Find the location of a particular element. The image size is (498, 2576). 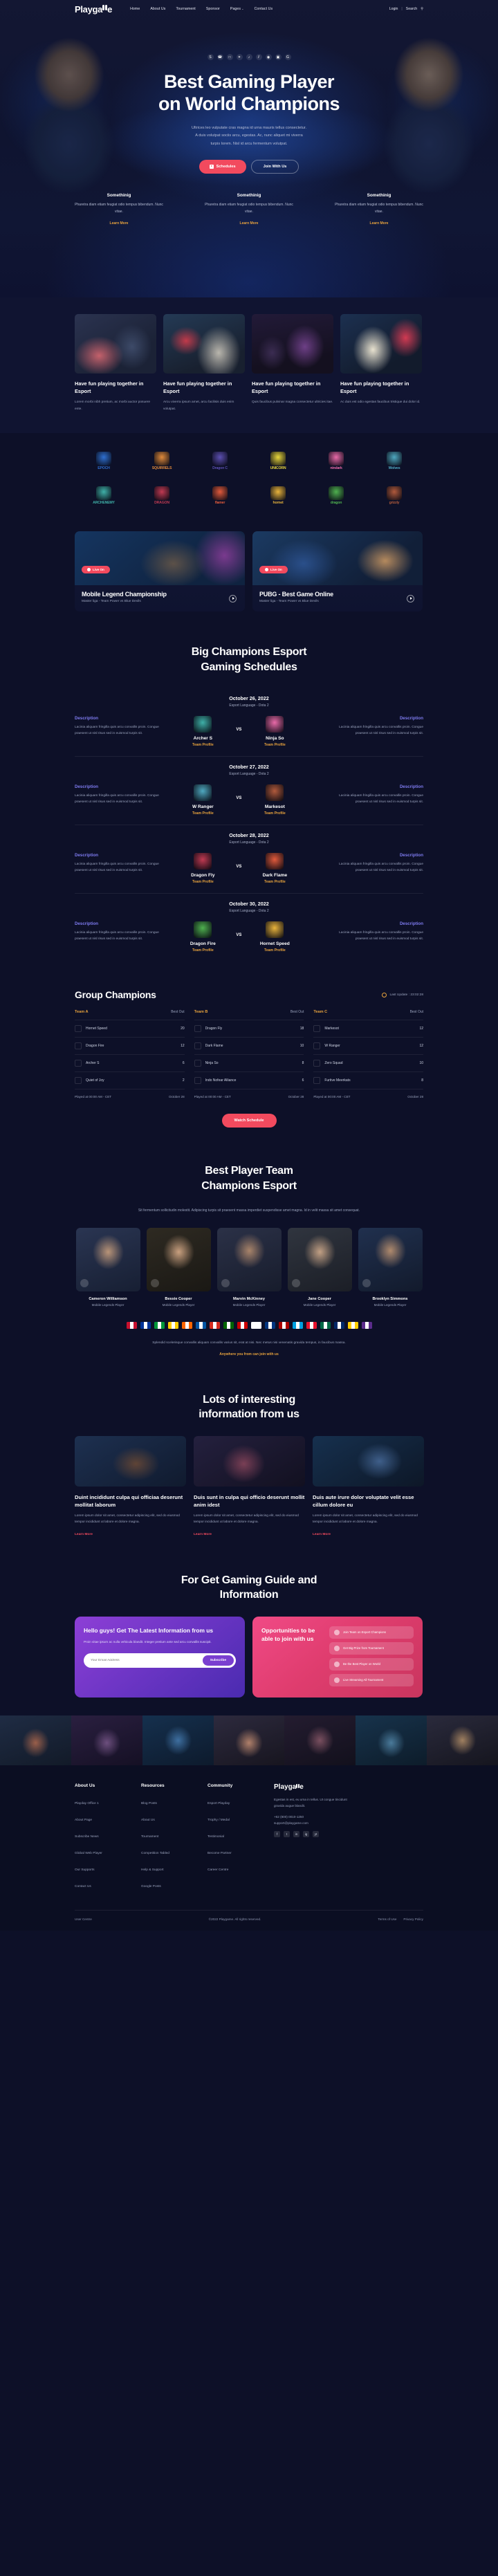

team-logo: SQUIRRELS is located at coordinates (162, 458).